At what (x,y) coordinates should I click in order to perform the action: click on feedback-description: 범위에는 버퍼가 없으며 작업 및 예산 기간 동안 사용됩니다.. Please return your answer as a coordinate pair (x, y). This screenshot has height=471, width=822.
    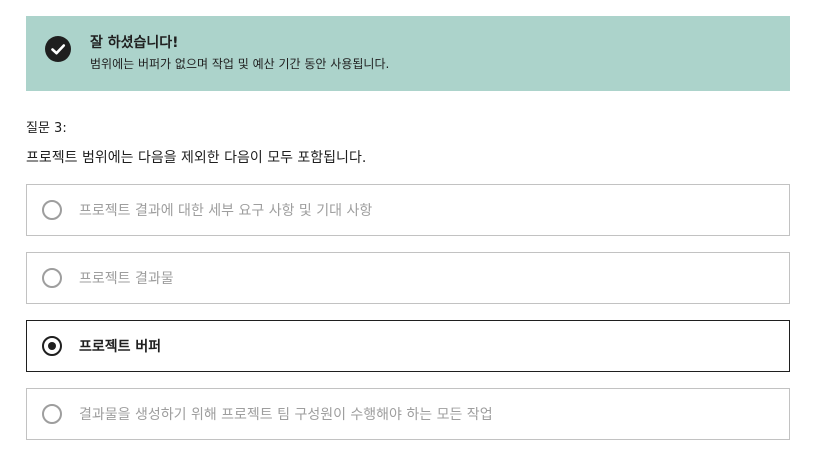
    Looking at the image, I should click on (240, 64).